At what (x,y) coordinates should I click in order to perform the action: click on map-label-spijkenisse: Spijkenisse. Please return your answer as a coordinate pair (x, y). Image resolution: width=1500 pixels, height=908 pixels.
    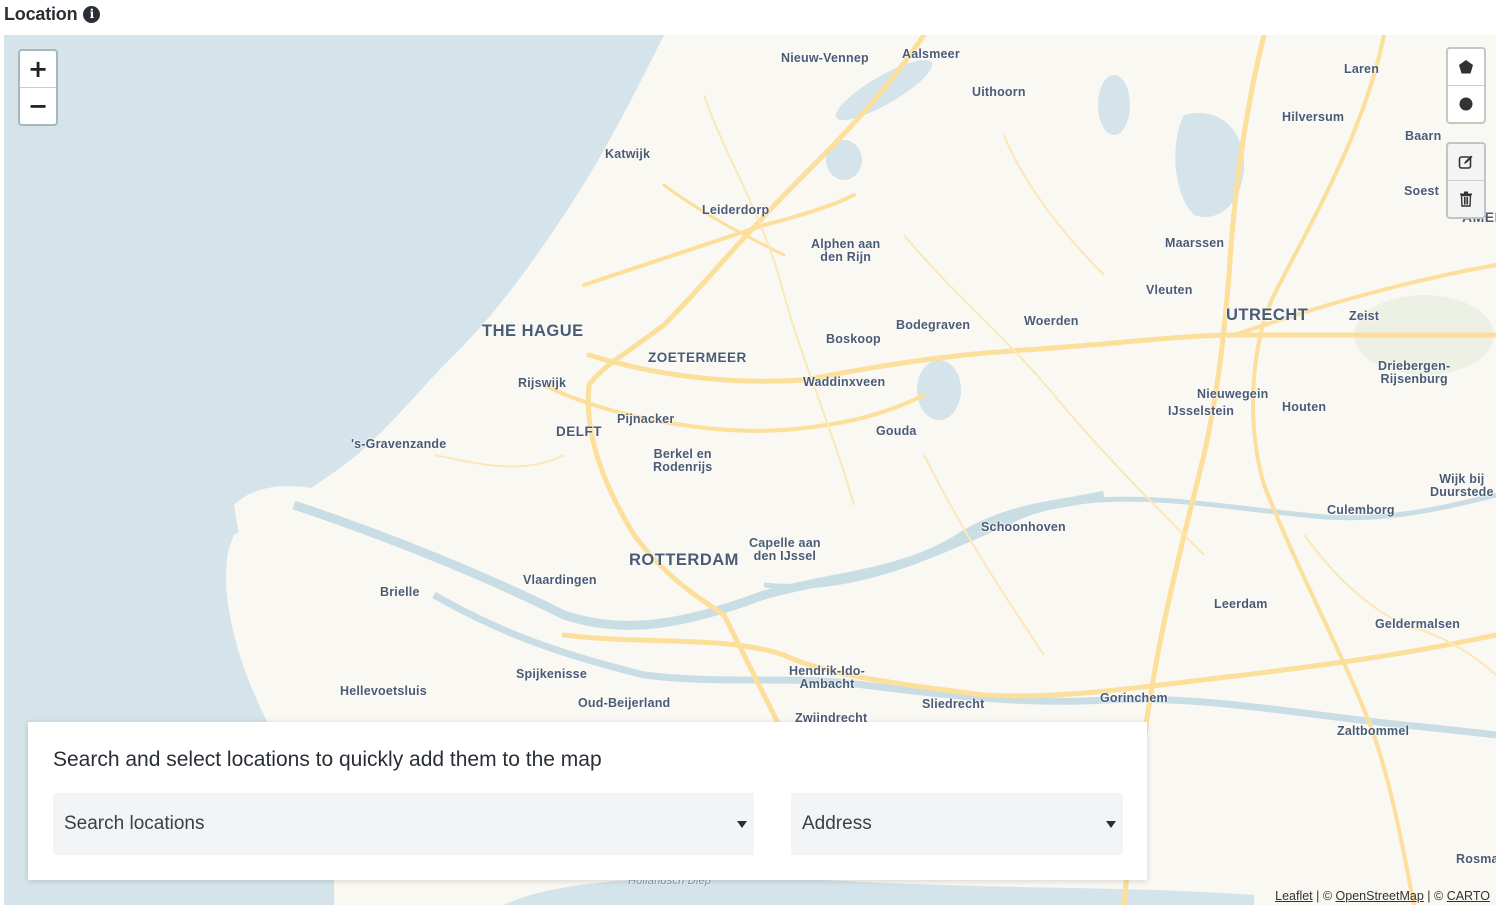
    Looking at the image, I should click on (551, 674).